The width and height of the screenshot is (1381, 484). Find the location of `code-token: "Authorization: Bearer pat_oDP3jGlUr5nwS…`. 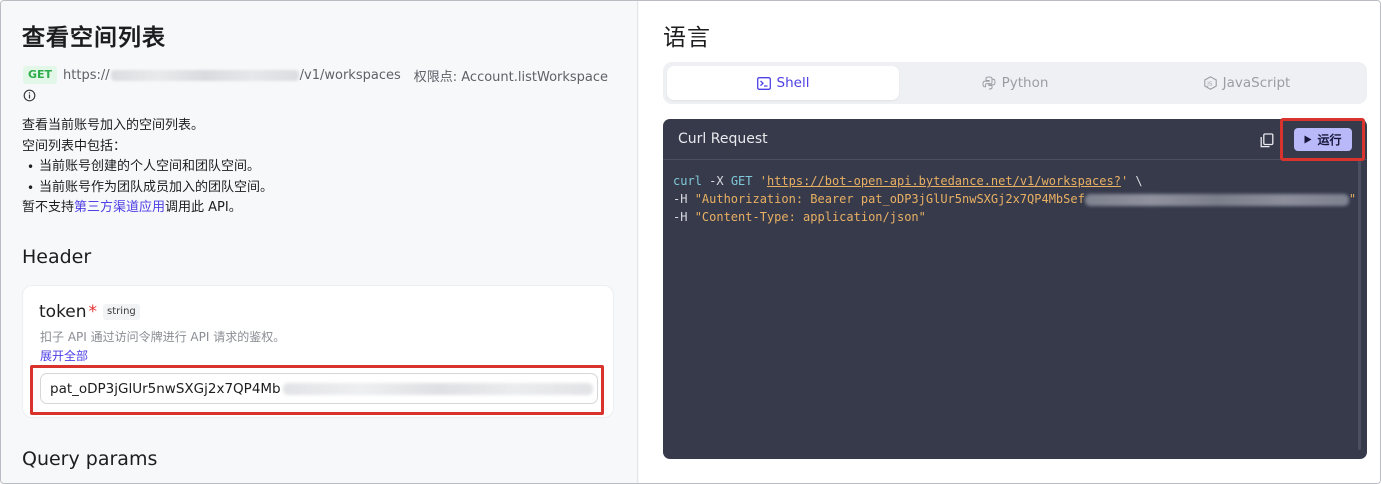

code-token: "Authorization: Bearer pat_oDP3jGlUr5nwS… is located at coordinates (889, 199).